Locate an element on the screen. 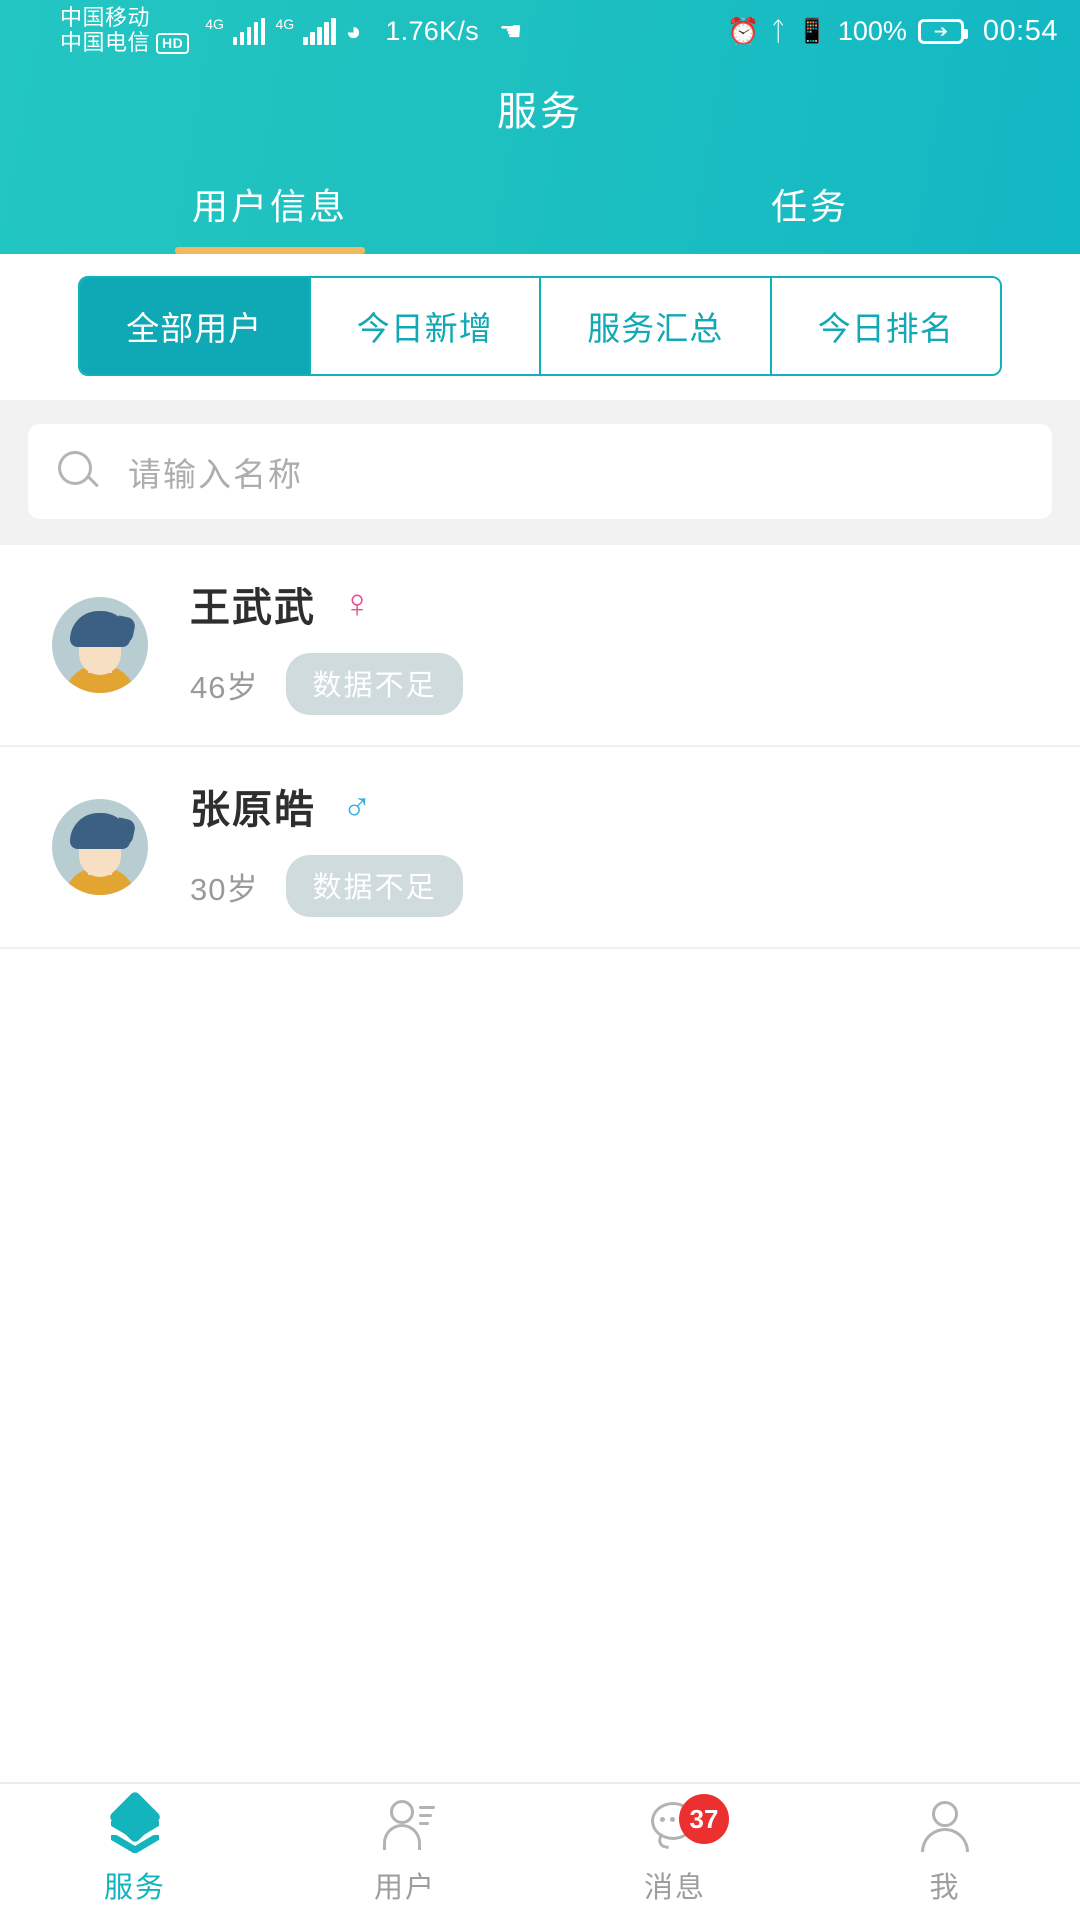 The height and width of the screenshot is (1920, 1080). bottom-navigation: 服务 用户 37 消息 我 is located at coordinates (540, 1851).